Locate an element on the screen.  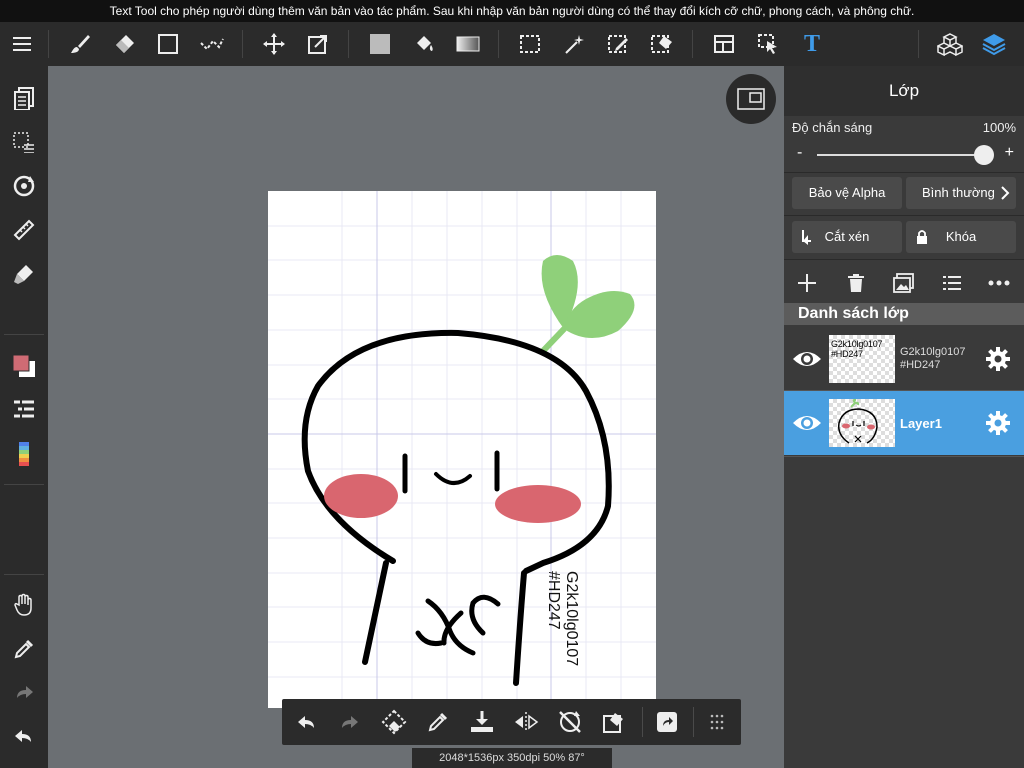
pages-icon is located at coordinates (24, 98).